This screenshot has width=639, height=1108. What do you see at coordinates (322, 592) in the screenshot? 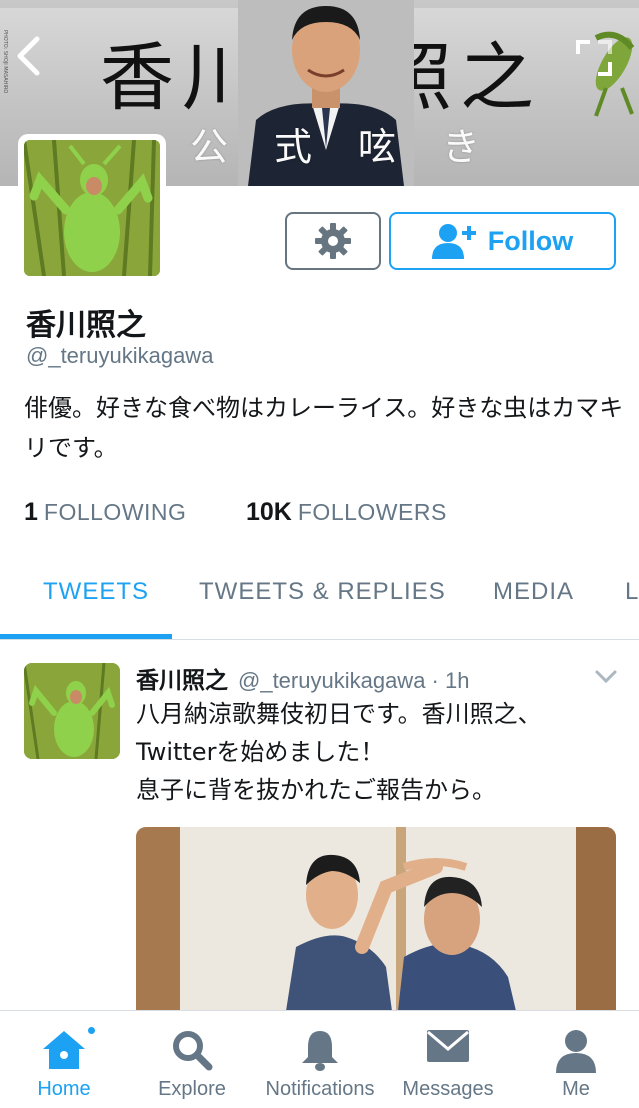
I see `tab-tweets-replies: TWEETS & REPLIES` at bounding box center [322, 592].